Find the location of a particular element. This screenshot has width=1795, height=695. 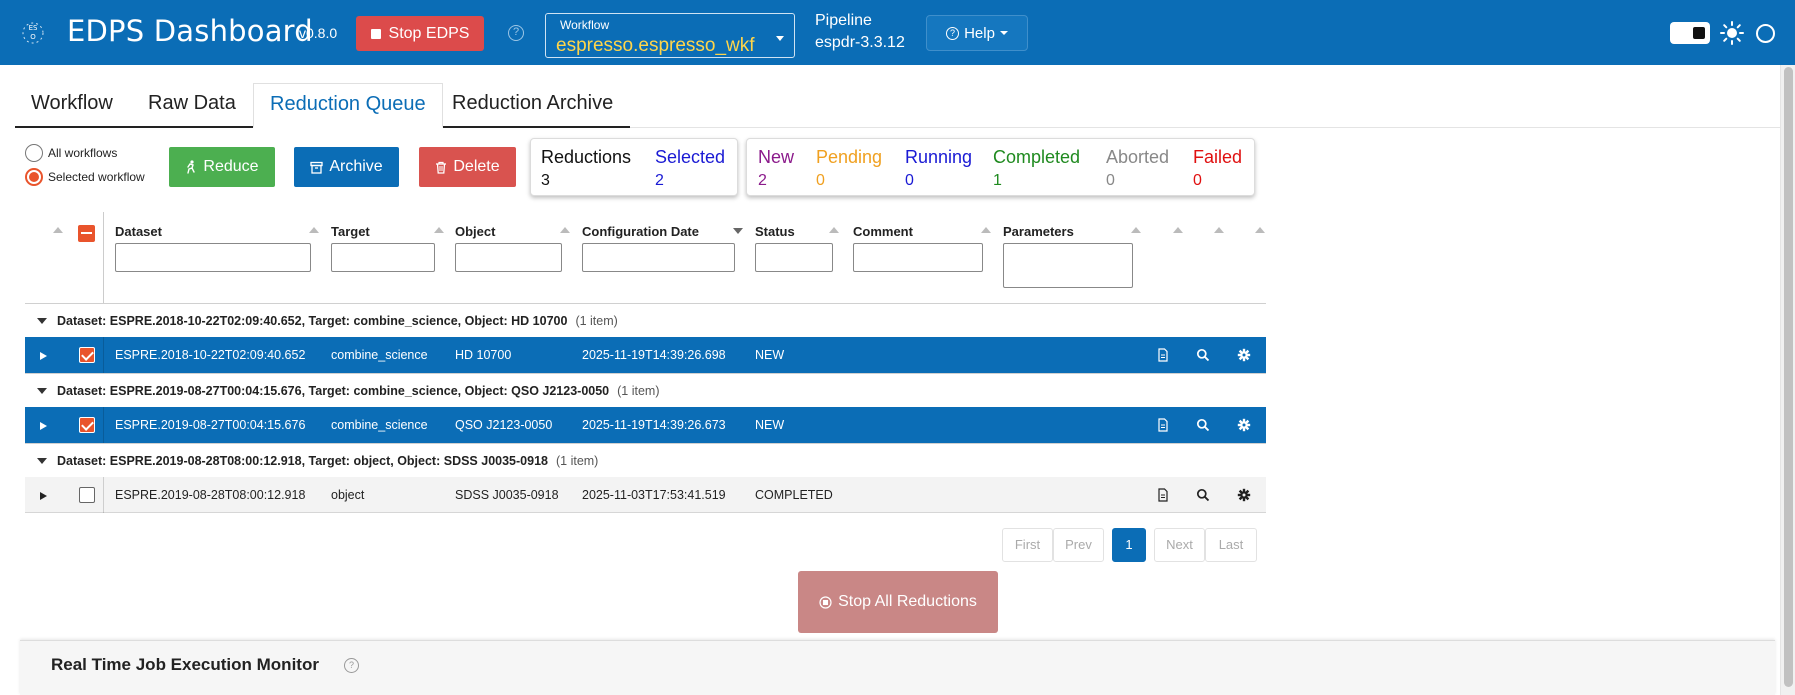

column-header-parameters: Parameters is located at coordinates (1038, 231).